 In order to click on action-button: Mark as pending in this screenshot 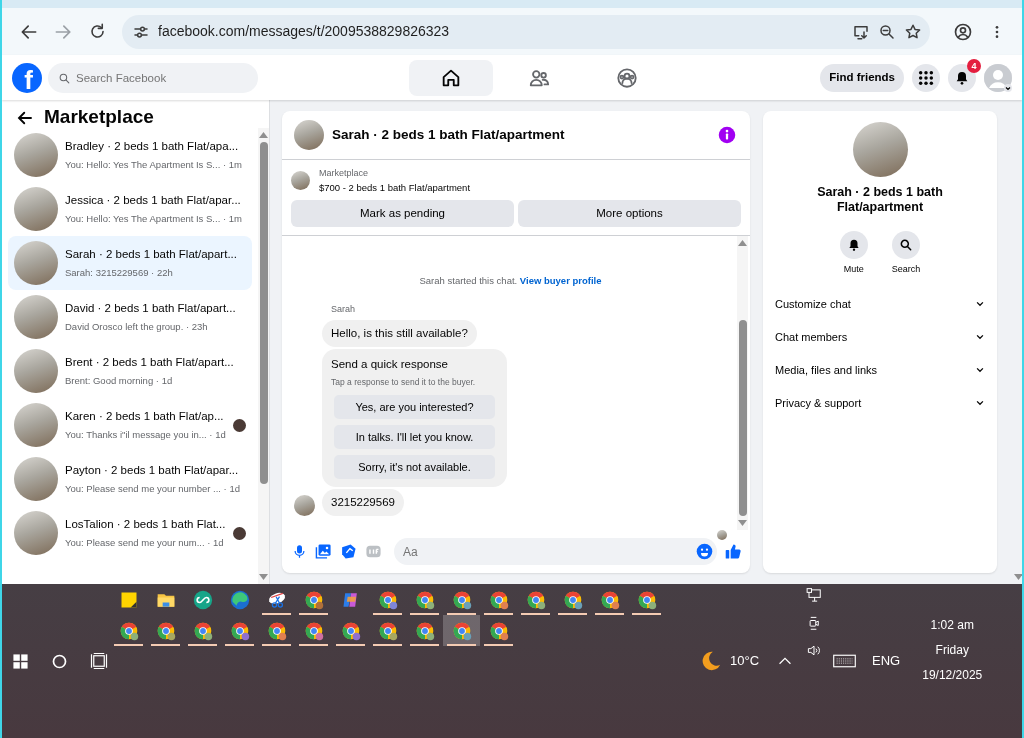, I will do `click(402, 213)`.